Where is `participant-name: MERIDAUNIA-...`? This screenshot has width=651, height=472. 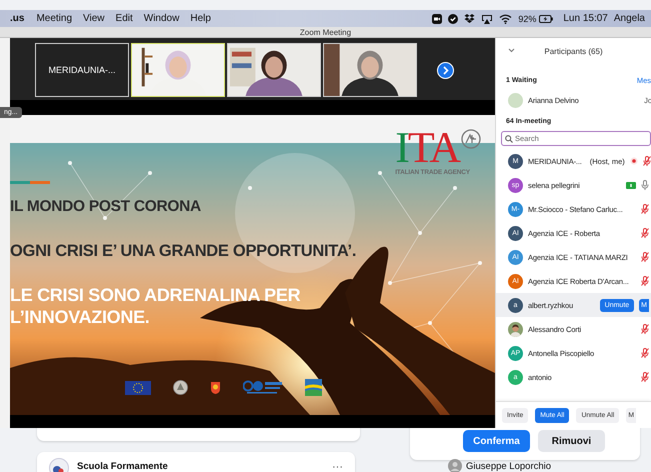 participant-name: MERIDAUNIA-... is located at coordinates (82, 70).